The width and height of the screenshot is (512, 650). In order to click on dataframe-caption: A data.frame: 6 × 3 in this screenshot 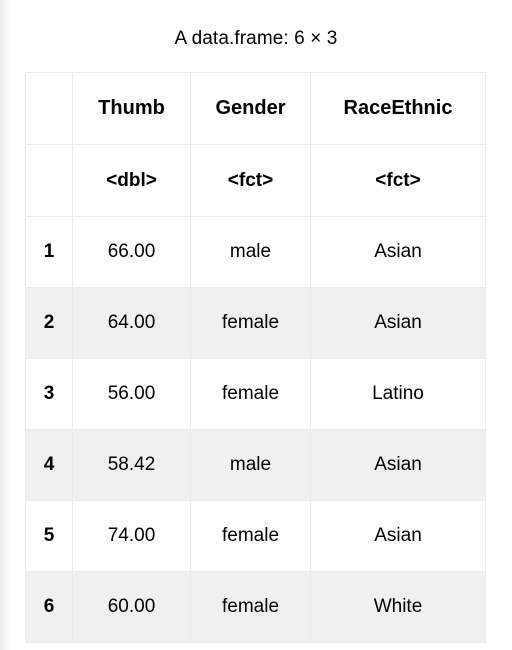, I will do `click(256, 38)`.